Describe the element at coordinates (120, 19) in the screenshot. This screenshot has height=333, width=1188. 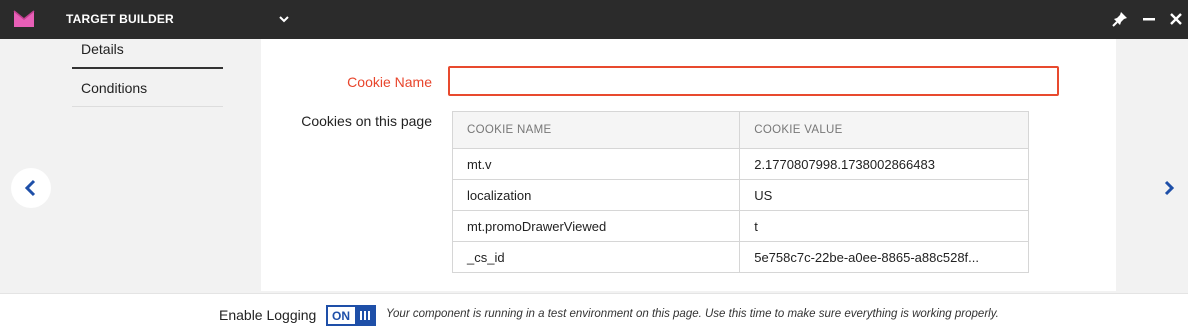
I see `app-title: TARGET BUILDER` at that location.